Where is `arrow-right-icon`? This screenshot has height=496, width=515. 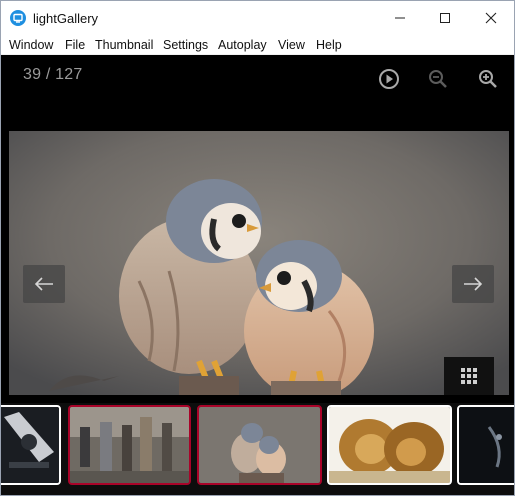 arrow-right-icon is located at coordinates (473, 284).